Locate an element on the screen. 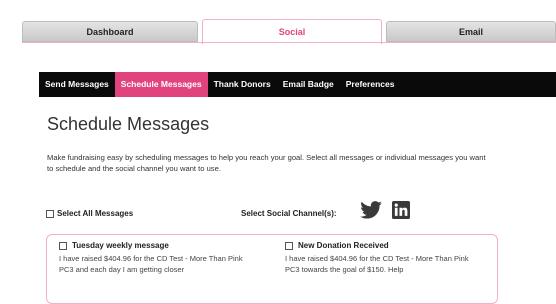 This screenshot has width=556, height=304. select-all-messages: Select All Messages is located at coordinates (89, 213).